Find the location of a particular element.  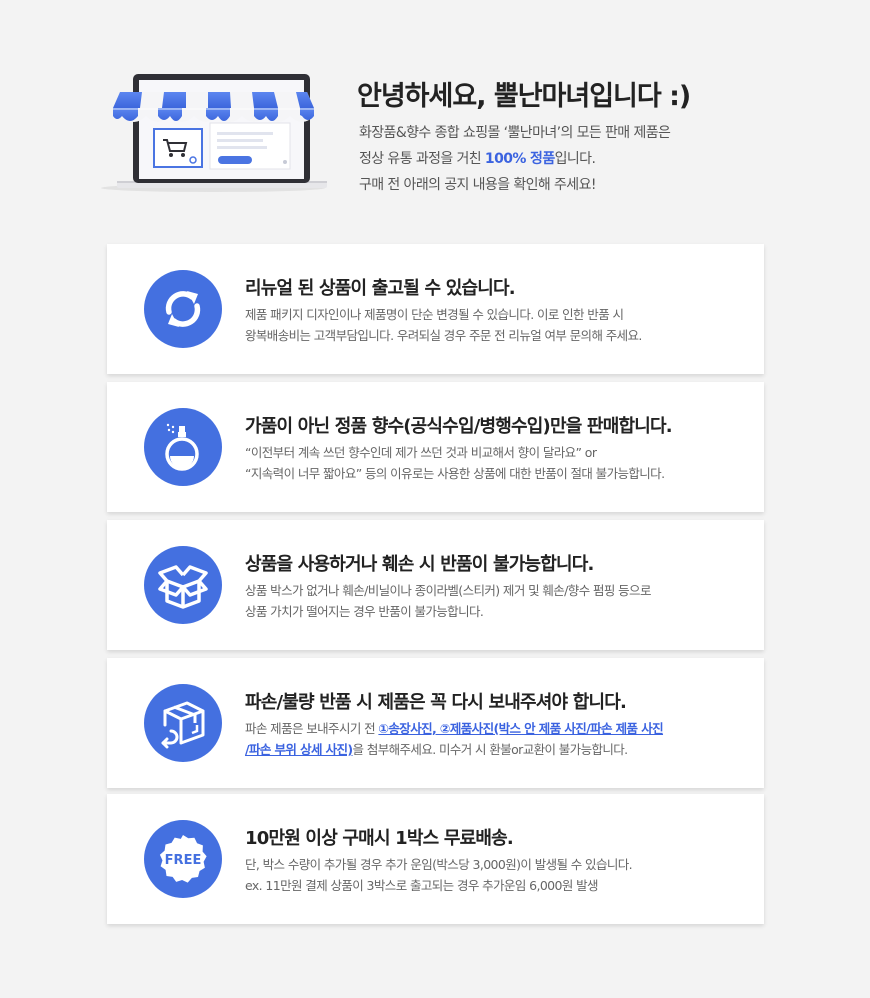

greeting-text-prefix: 정상 유통 과정을 거친 is located at coordinates (422, 159).